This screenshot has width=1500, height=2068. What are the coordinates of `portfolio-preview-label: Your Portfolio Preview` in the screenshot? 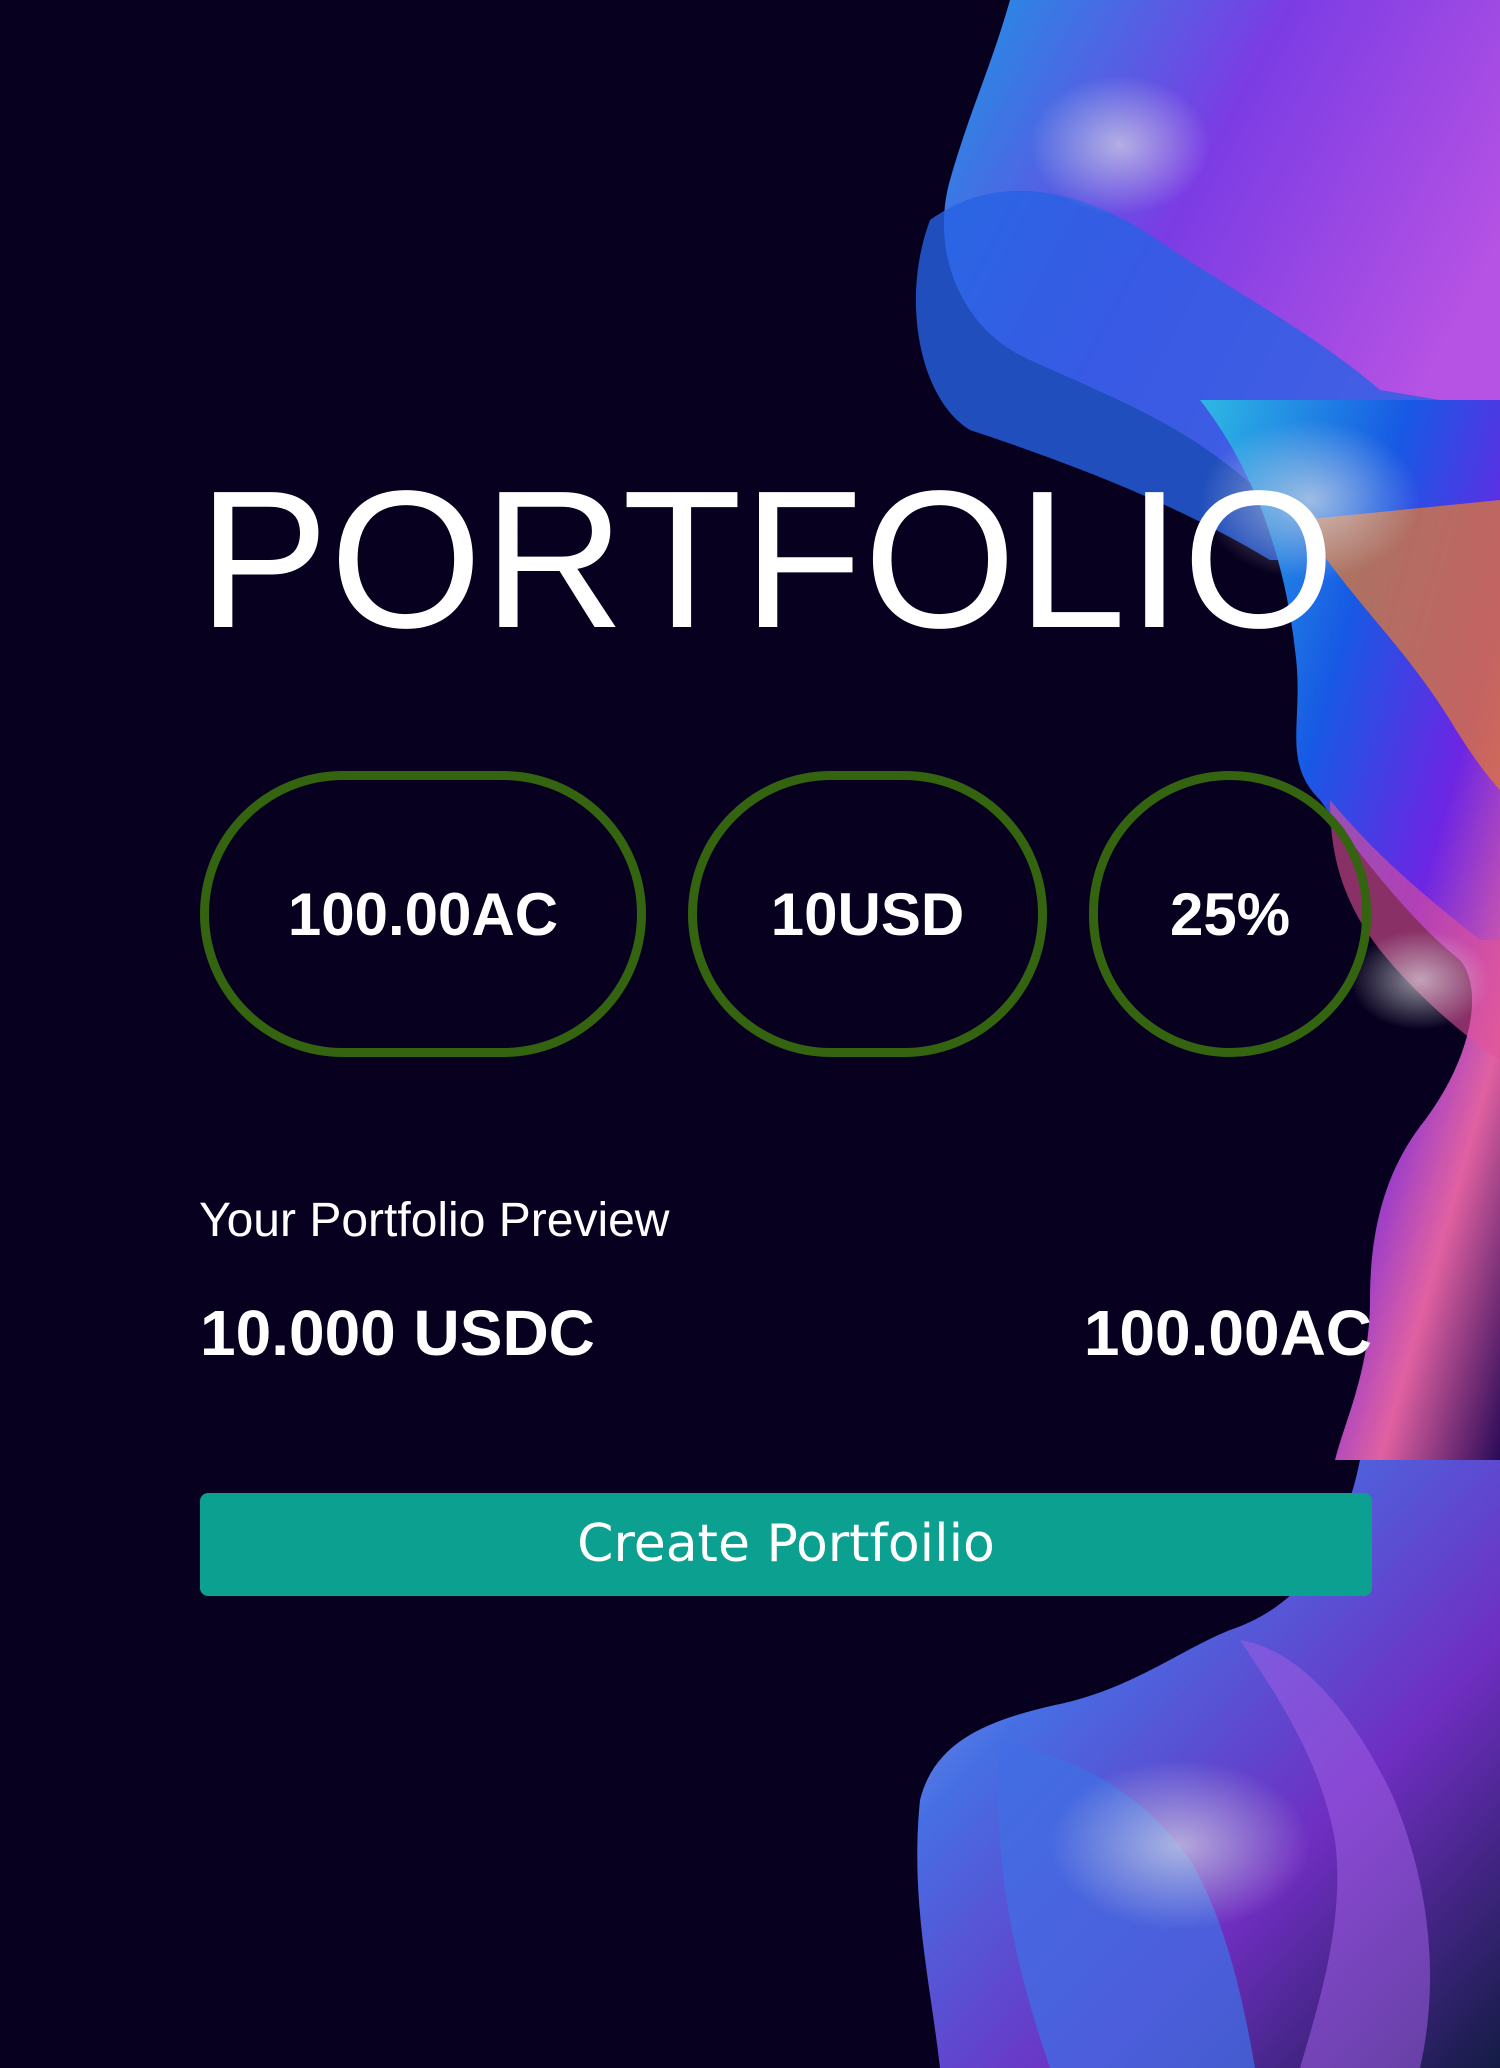 It's located at (434, 1220).